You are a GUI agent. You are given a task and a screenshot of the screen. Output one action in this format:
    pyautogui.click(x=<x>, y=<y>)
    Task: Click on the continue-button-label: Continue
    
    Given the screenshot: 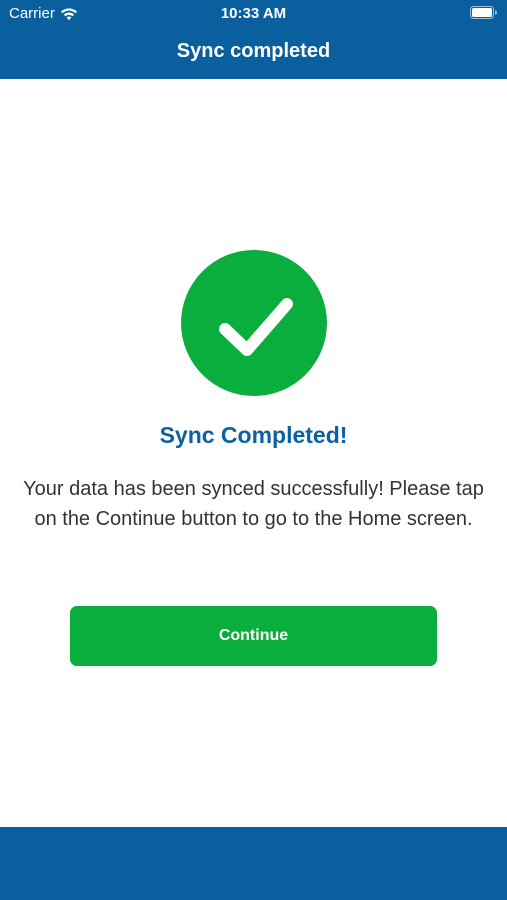 What is the action you would take?
    pyautogui.click(x=253, y=635)
    